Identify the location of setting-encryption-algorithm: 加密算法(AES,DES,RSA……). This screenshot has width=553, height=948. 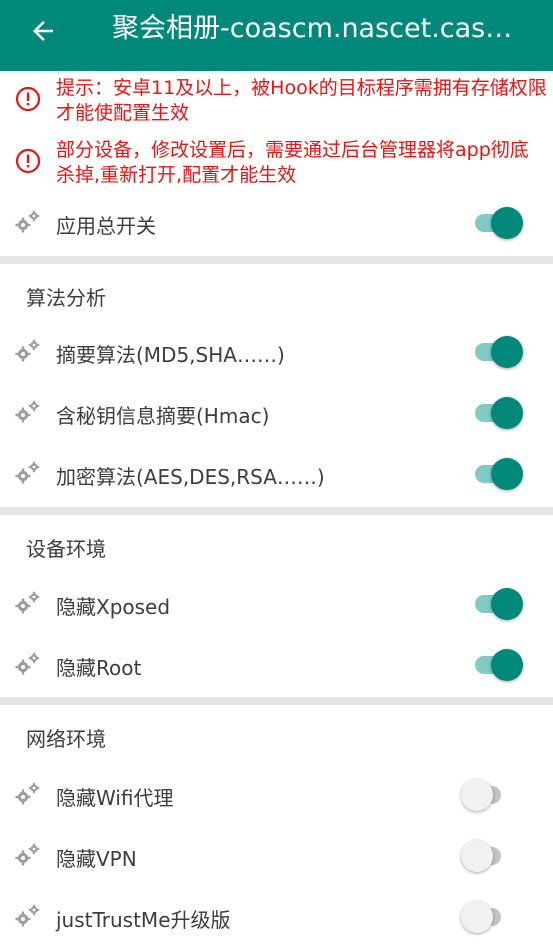
(276, 475).